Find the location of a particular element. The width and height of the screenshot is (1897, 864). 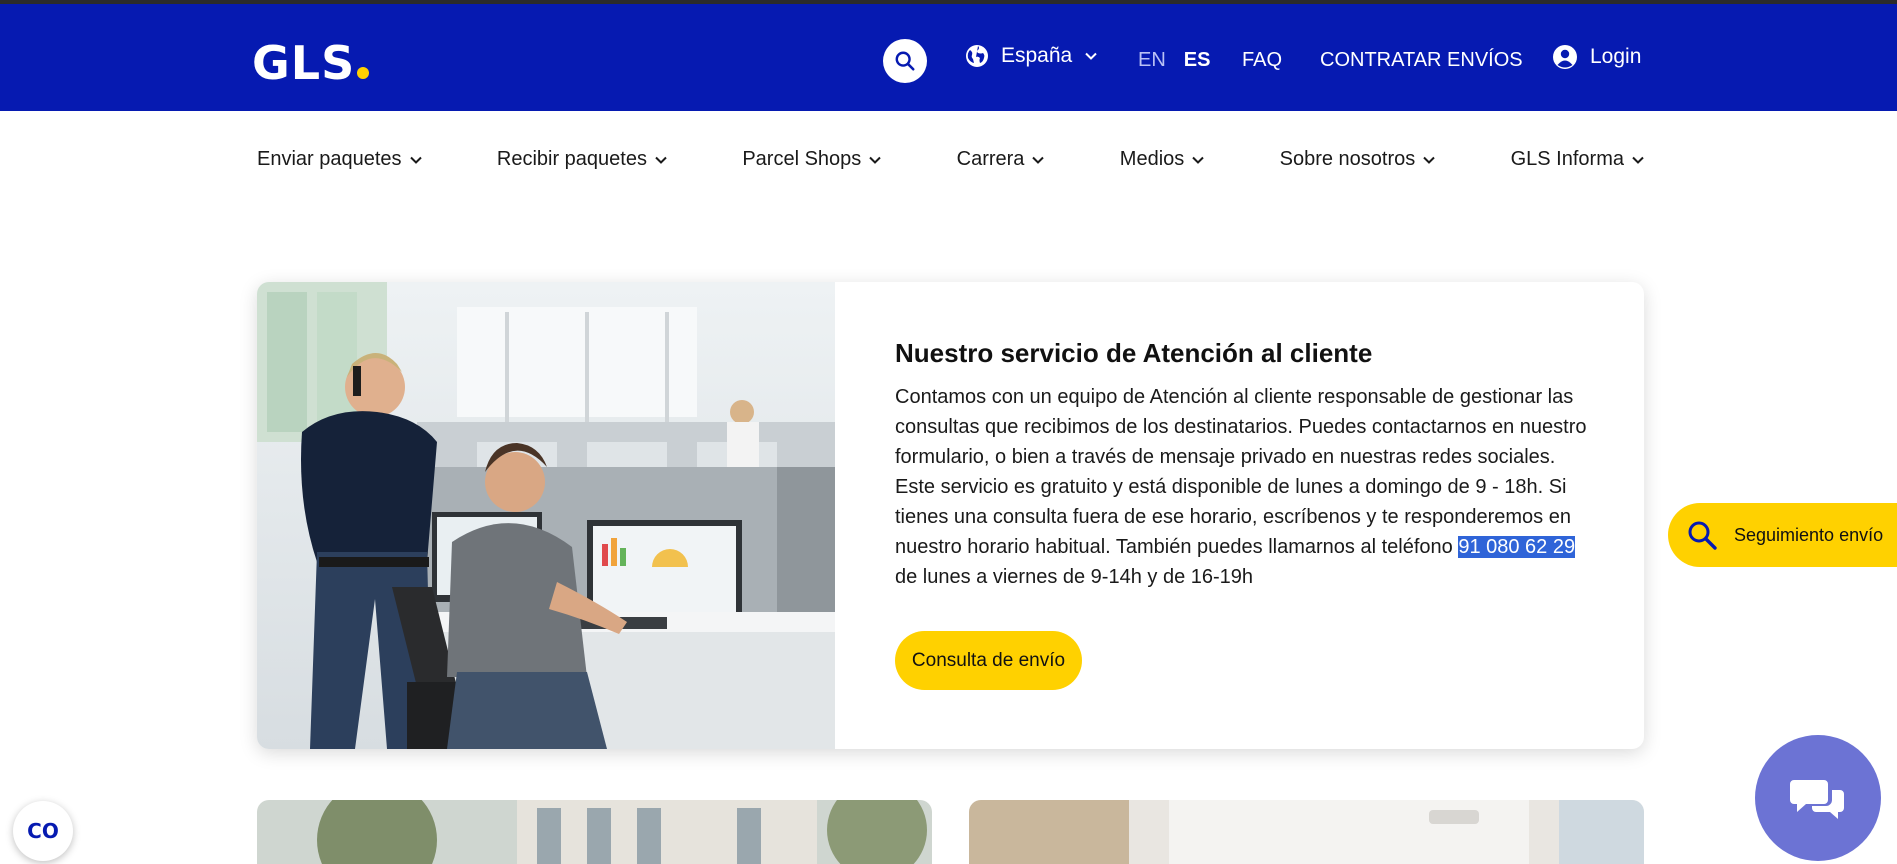

nav-item-sobre-nosotros: Sobre nosotros is located at coordinates (1358, 159).